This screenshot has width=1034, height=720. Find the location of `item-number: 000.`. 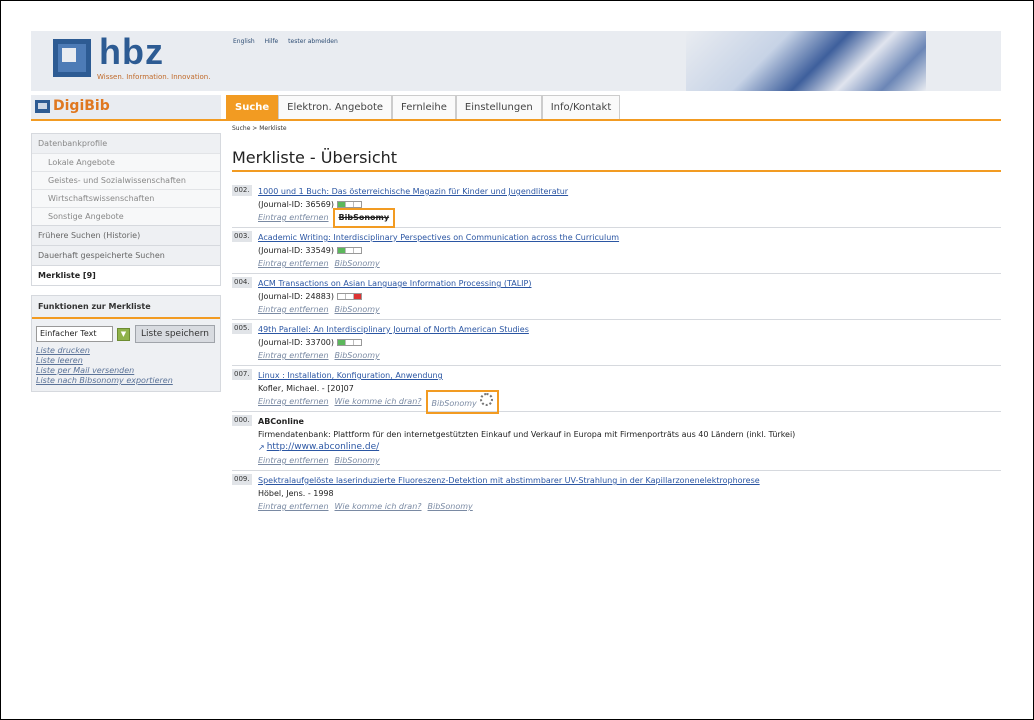

item-number: 000. is located at coordinates (242, 420).